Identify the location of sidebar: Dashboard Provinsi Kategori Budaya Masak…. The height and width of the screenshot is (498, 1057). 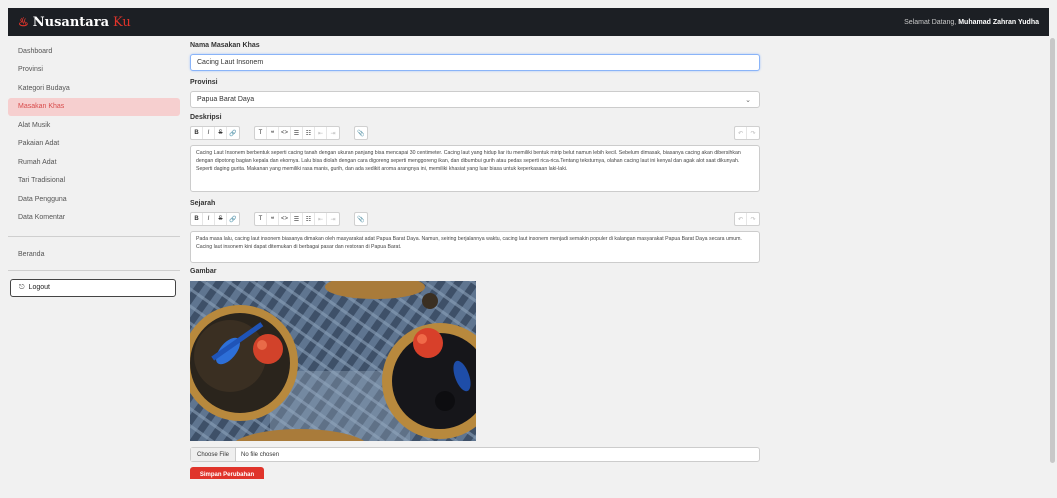
(94, 169).